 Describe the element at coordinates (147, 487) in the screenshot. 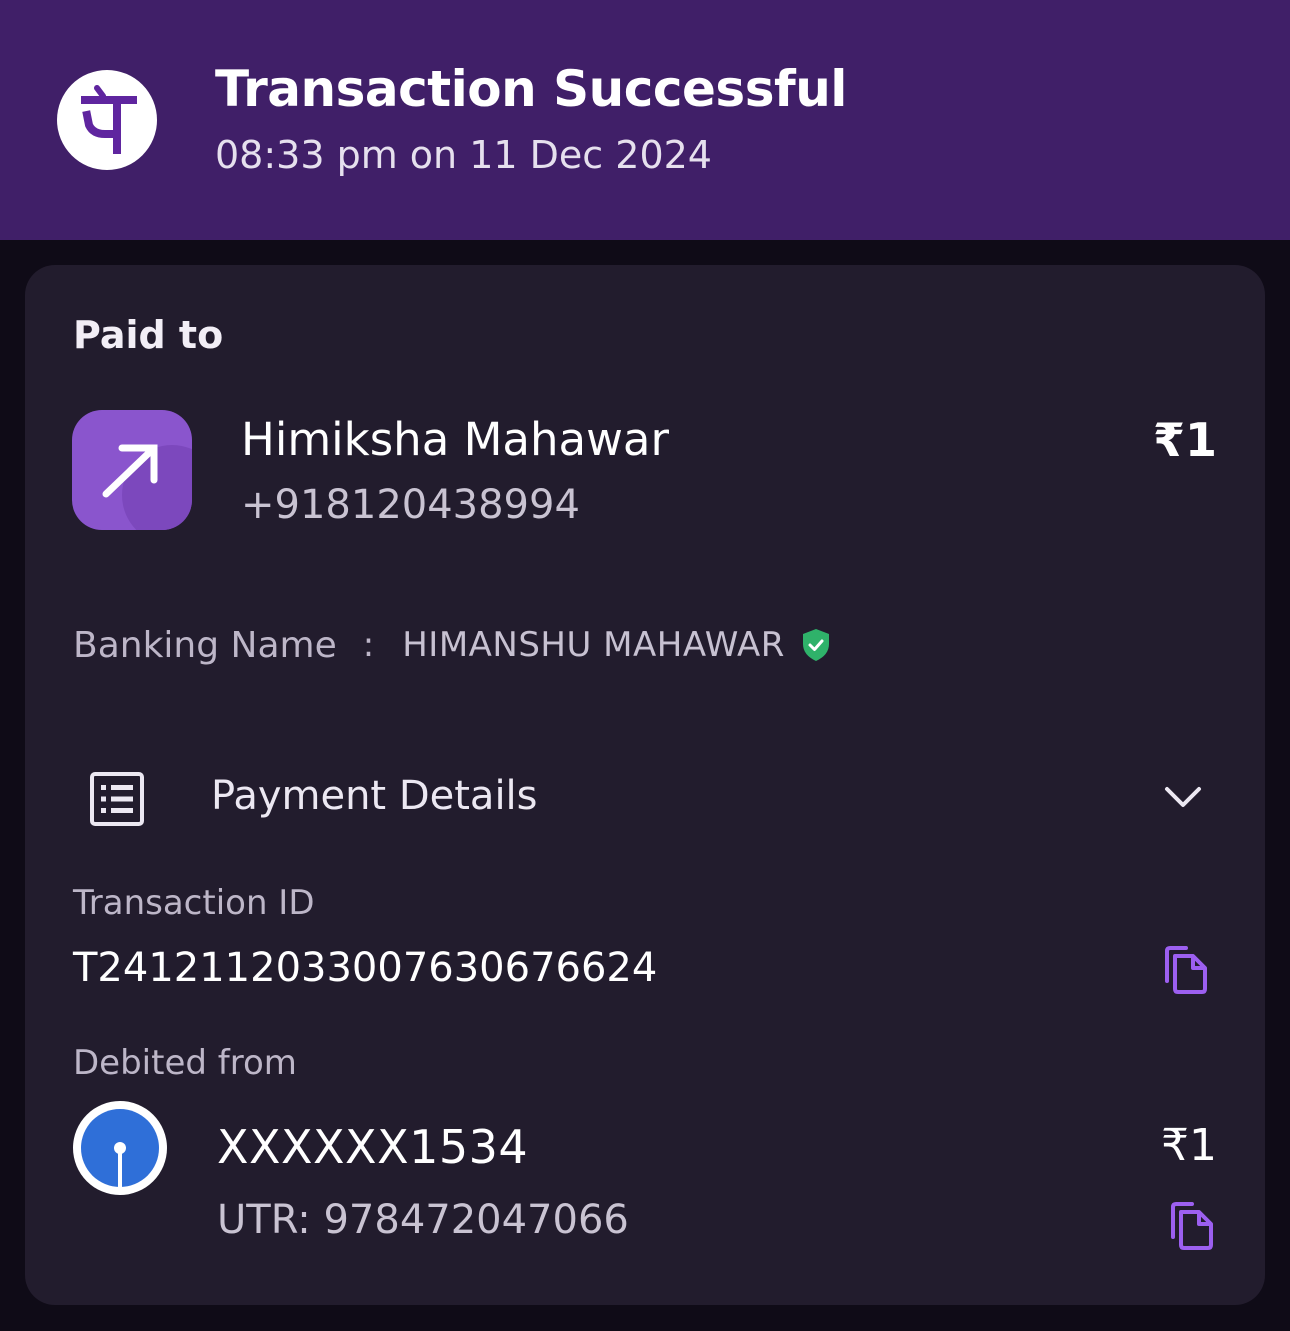

I see `arrow-up-right-icon` at that location.